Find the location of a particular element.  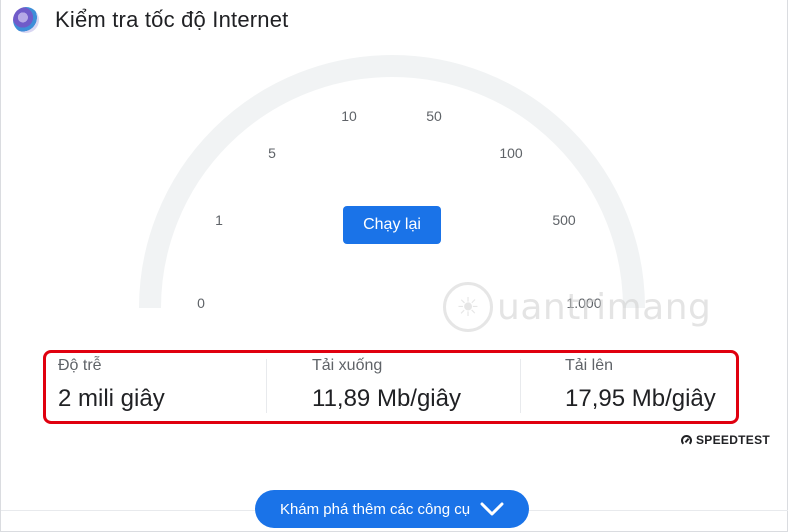

latency-value: 2 mili giây is located at coordinates (111, 398).